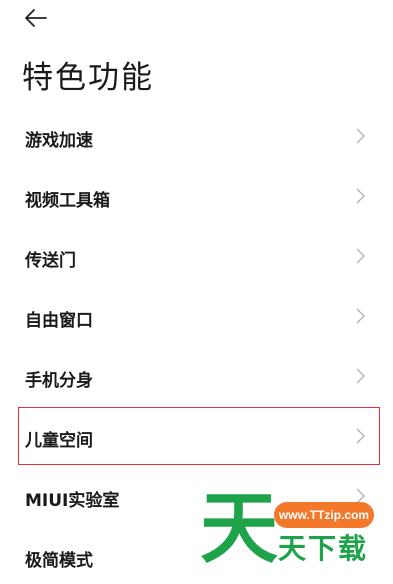  Describe the element at coordinates (50, 261) in the screenshot. I see `list-item-label: 传送门` at that location.